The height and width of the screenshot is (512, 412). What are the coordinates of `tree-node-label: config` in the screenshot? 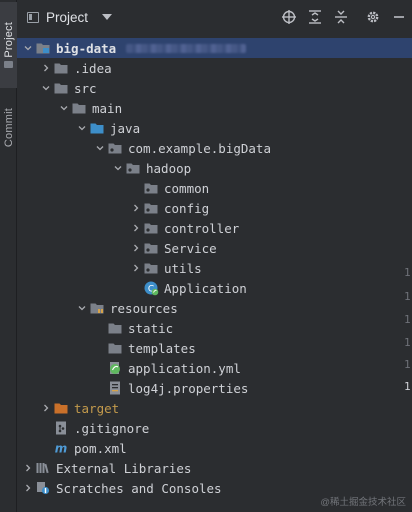 It's located at (187, 208).